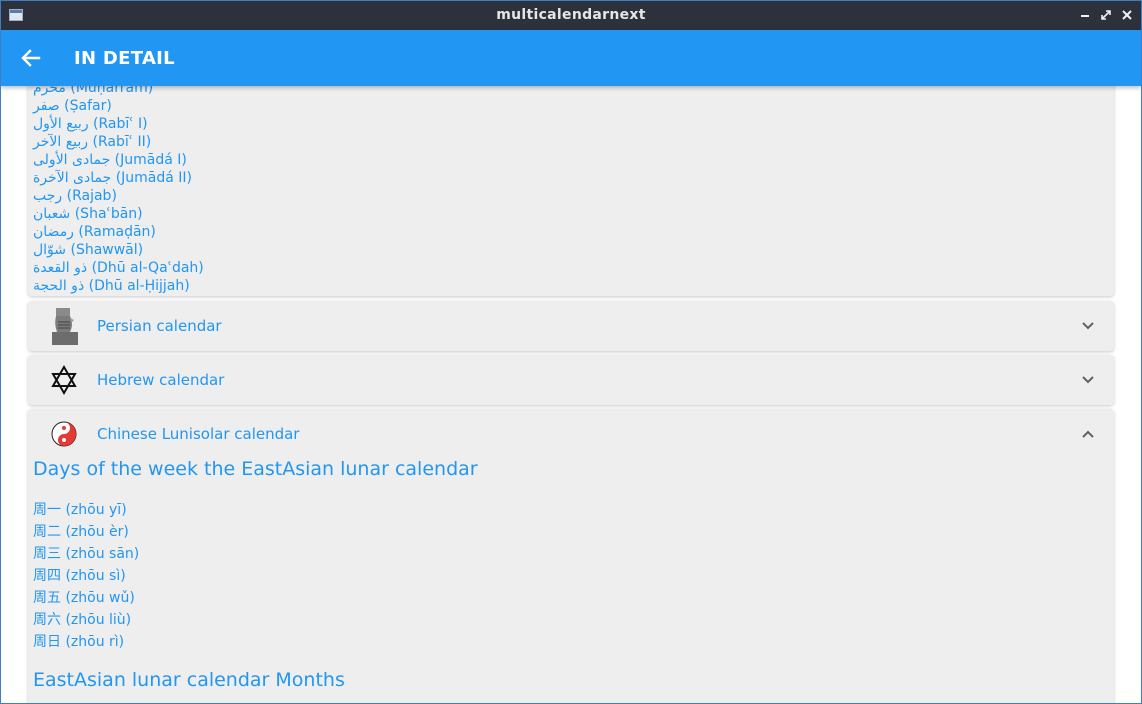 The width and height of the screenshot is (1142, 704). What do you see at coordinates (124, 58) in the screenshot?
I see `page-title: IN DETAIL` at bounding box center [124, 58].